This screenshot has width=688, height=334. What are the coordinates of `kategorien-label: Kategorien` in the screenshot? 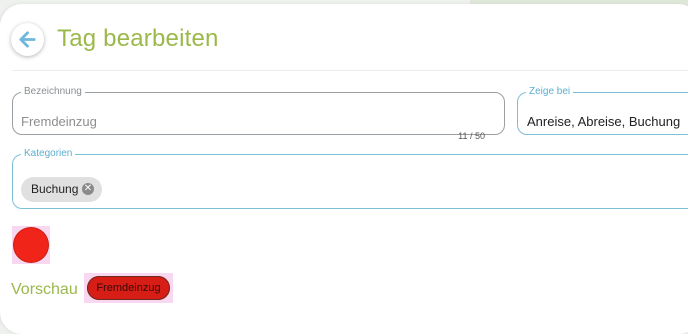 It's located at (48, 153).